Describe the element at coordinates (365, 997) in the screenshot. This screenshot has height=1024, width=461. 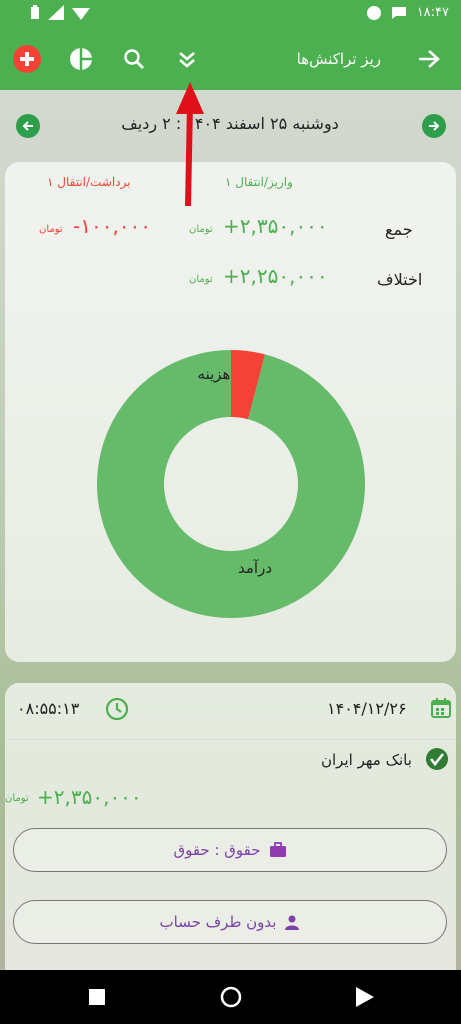
I see `back-nav-icon` at that location.